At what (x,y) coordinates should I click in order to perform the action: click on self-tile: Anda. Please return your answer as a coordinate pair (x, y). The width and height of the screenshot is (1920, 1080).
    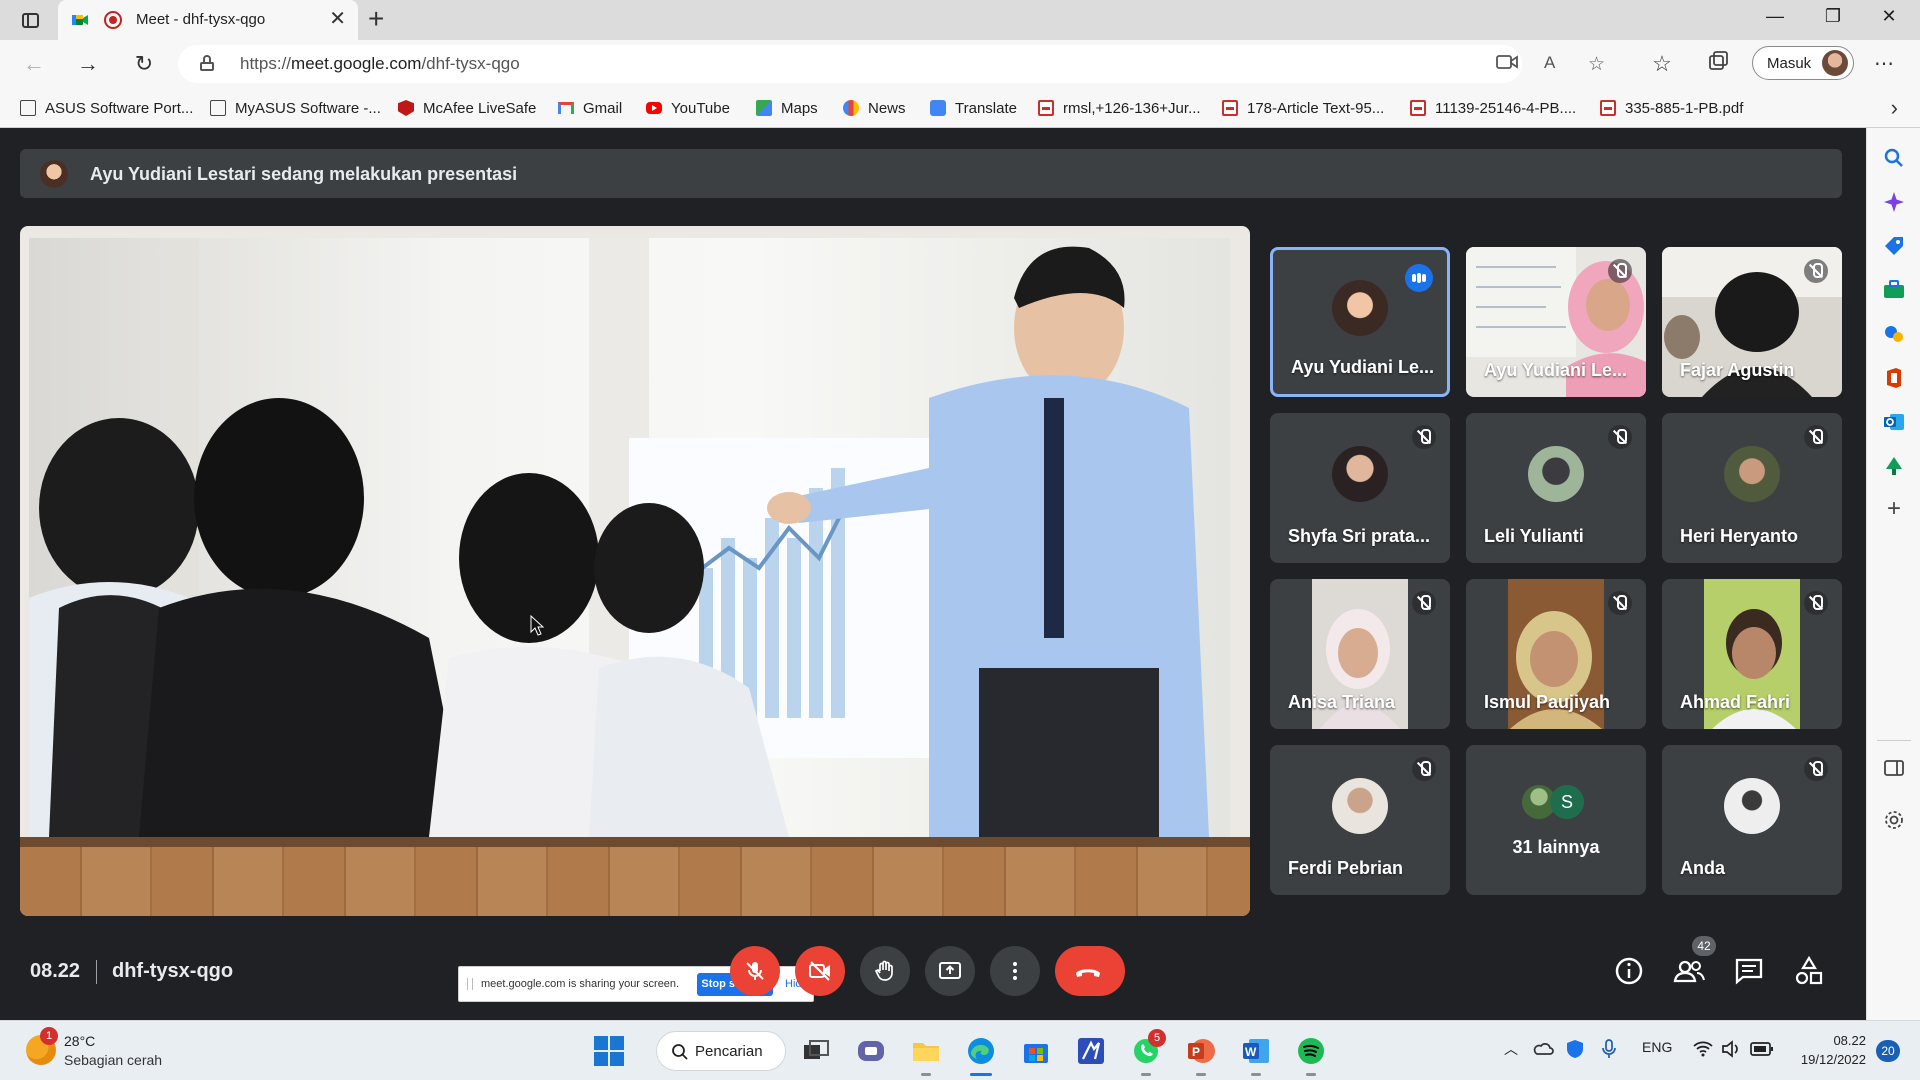
    Looking at the image, I should click on (1752, 820).